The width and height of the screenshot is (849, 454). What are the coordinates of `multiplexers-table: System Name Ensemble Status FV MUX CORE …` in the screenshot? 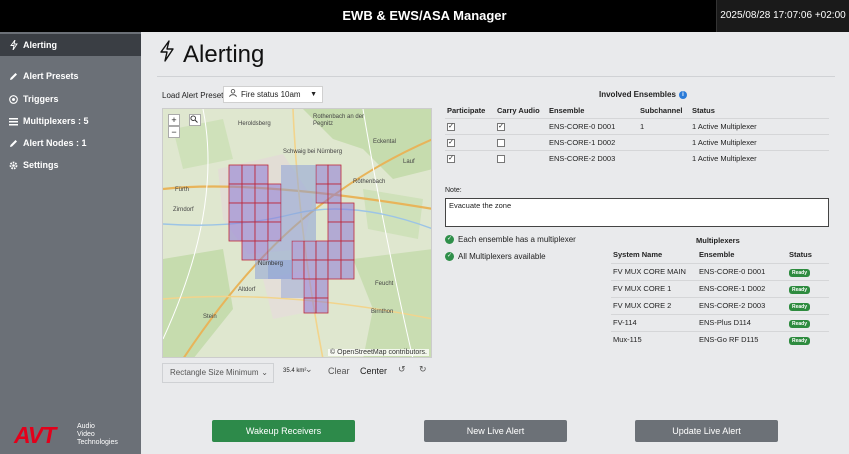 It's located at (720, 297).